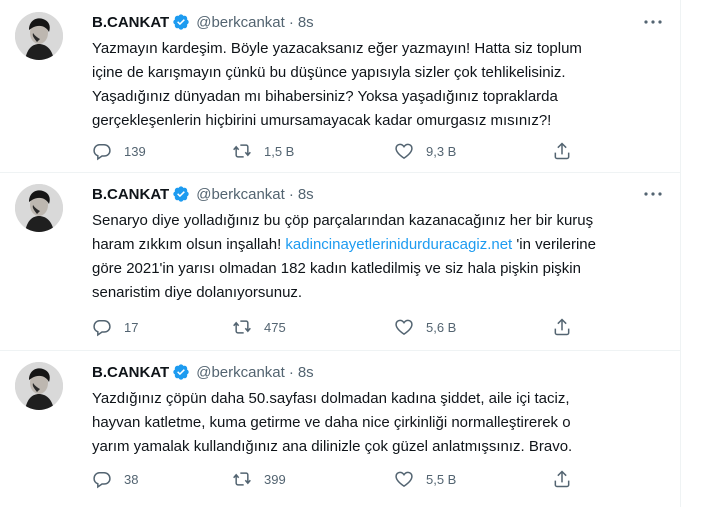  What do you see at coordinates (441, 151) in the screenshot?
I see `like-count: 9,3 B` at bounding box center [441, 151].